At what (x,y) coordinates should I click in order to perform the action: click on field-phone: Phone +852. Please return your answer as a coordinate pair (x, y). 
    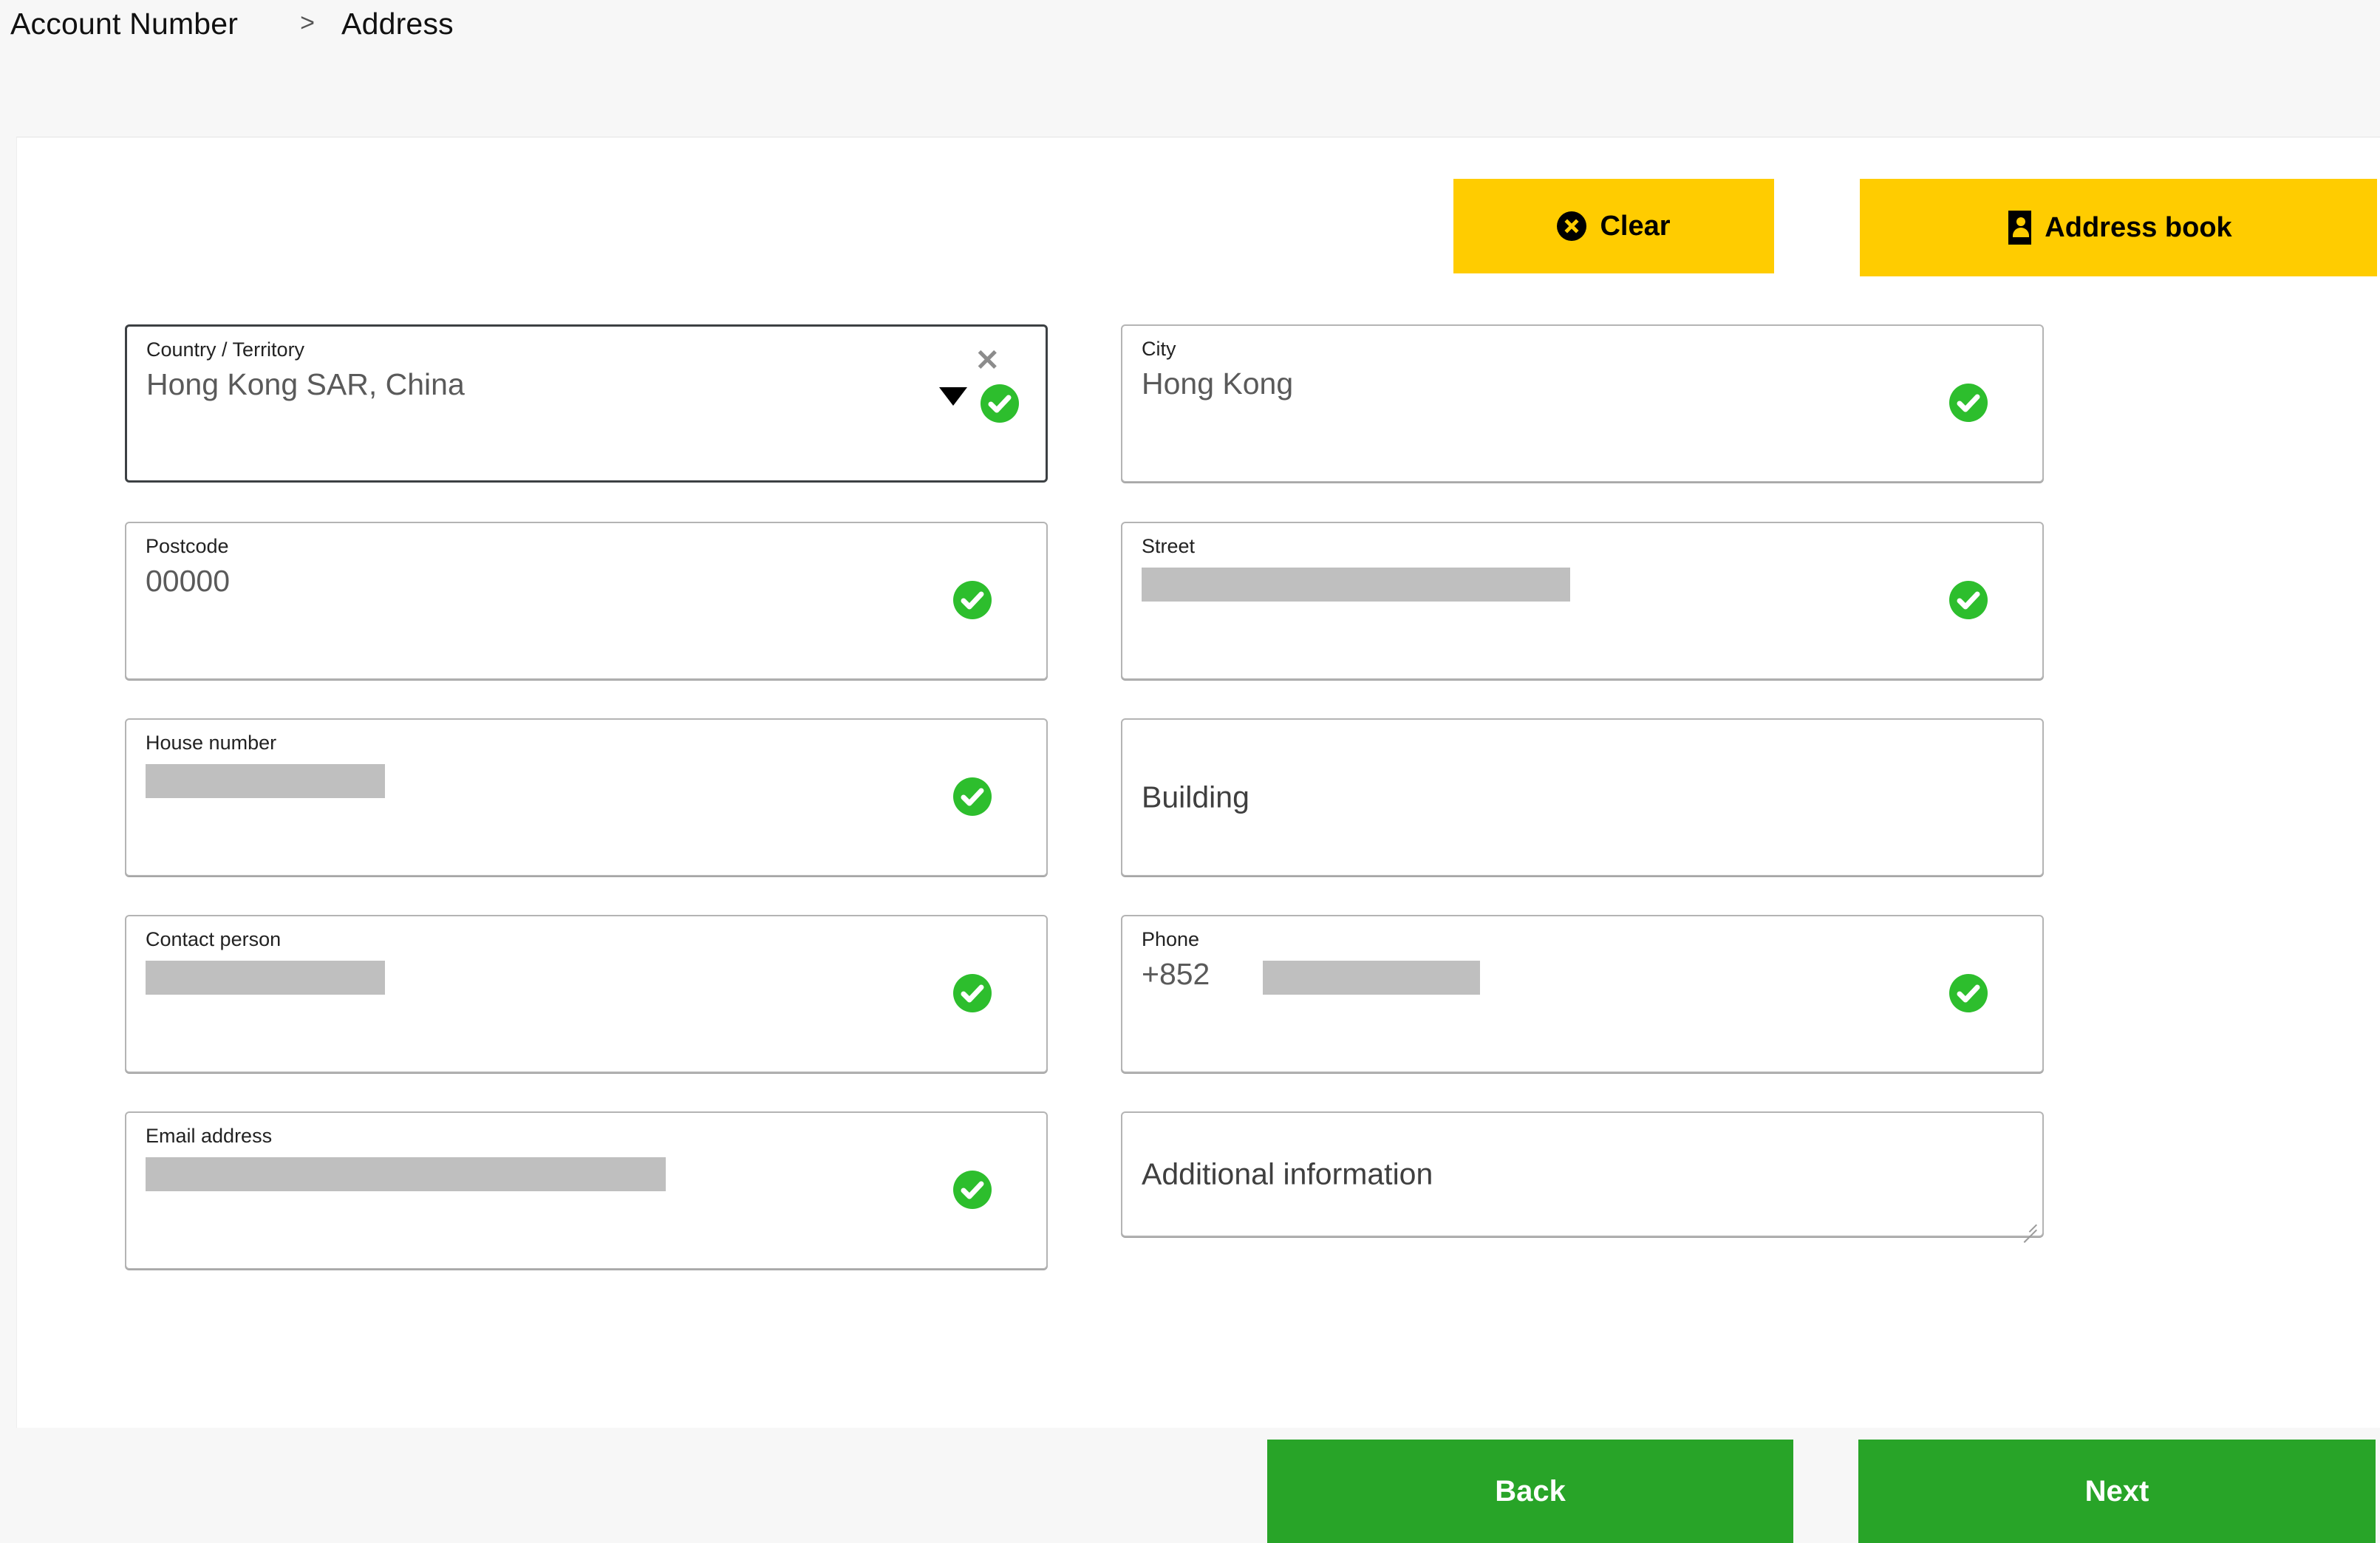
    Looking at the image, I should click on (1582, 994).